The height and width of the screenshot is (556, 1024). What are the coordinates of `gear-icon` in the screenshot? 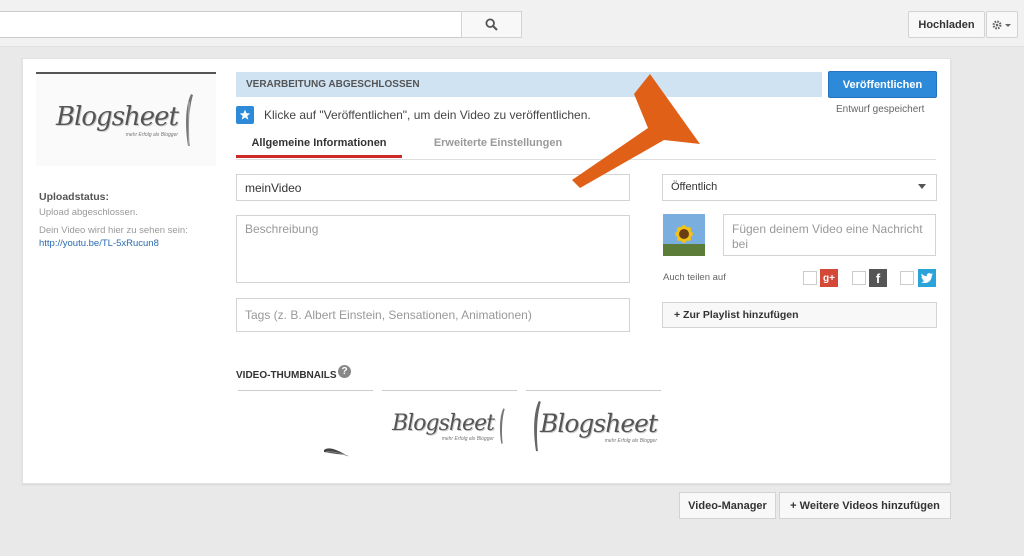 It's located at (1001, 24).